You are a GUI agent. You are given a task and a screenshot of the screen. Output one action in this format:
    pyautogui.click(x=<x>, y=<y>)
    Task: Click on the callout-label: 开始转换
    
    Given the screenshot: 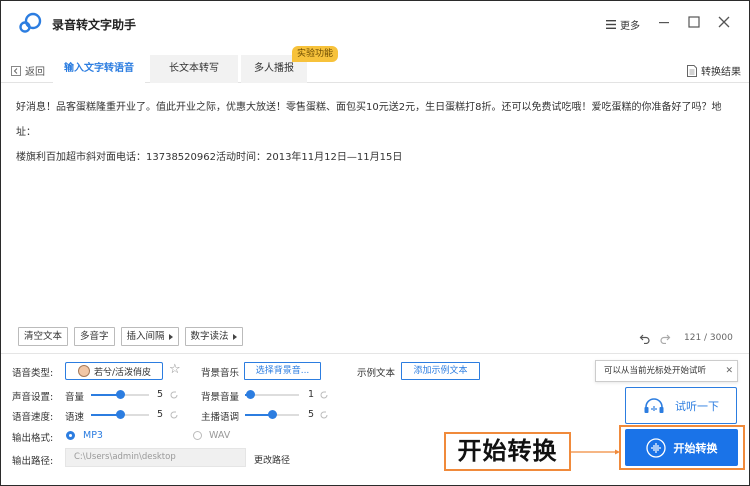 What is the action you would take?
    pyautogui.click(x=507, y=451)
    